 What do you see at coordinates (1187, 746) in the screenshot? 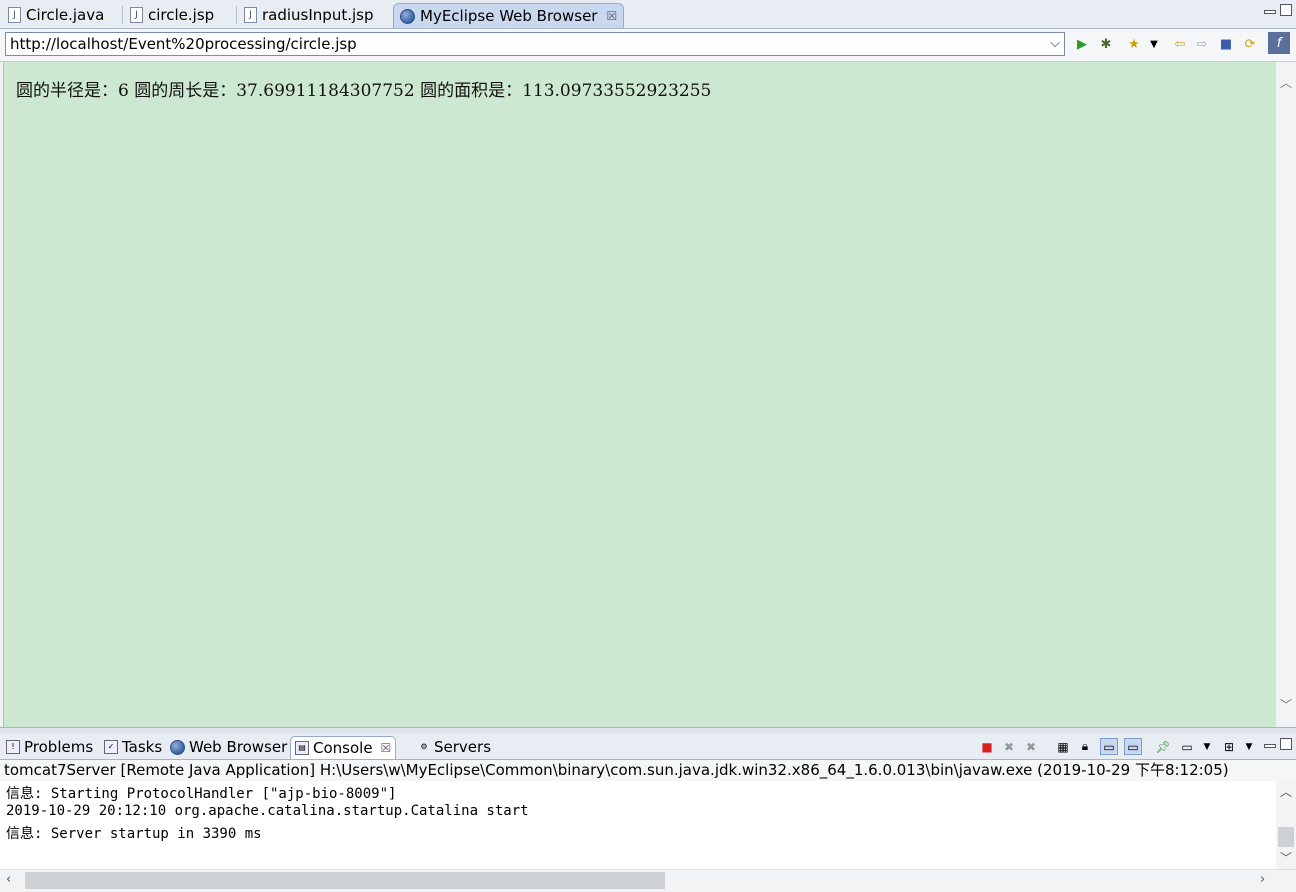
I see `display-console-icon: ▭` at bounding box center [1187, 746].